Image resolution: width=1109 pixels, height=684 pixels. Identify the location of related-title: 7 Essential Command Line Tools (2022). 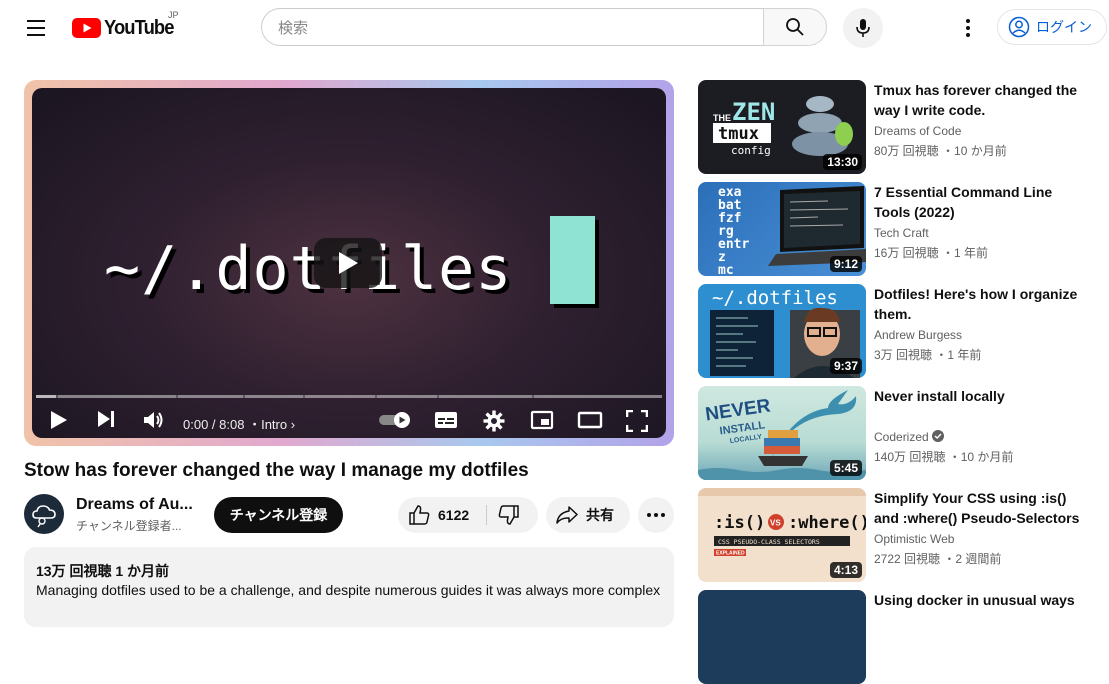
(979, 202).